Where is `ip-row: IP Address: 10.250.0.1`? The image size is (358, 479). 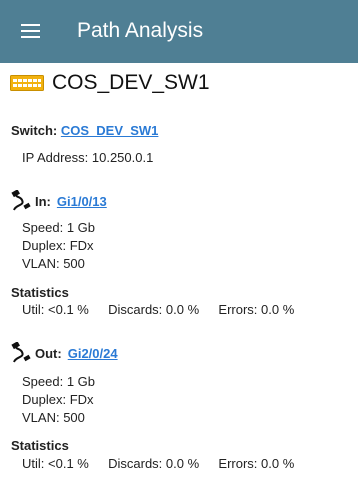
ip-row: IP Address: 10.250.0.1 is located at coordinates (87, 157).